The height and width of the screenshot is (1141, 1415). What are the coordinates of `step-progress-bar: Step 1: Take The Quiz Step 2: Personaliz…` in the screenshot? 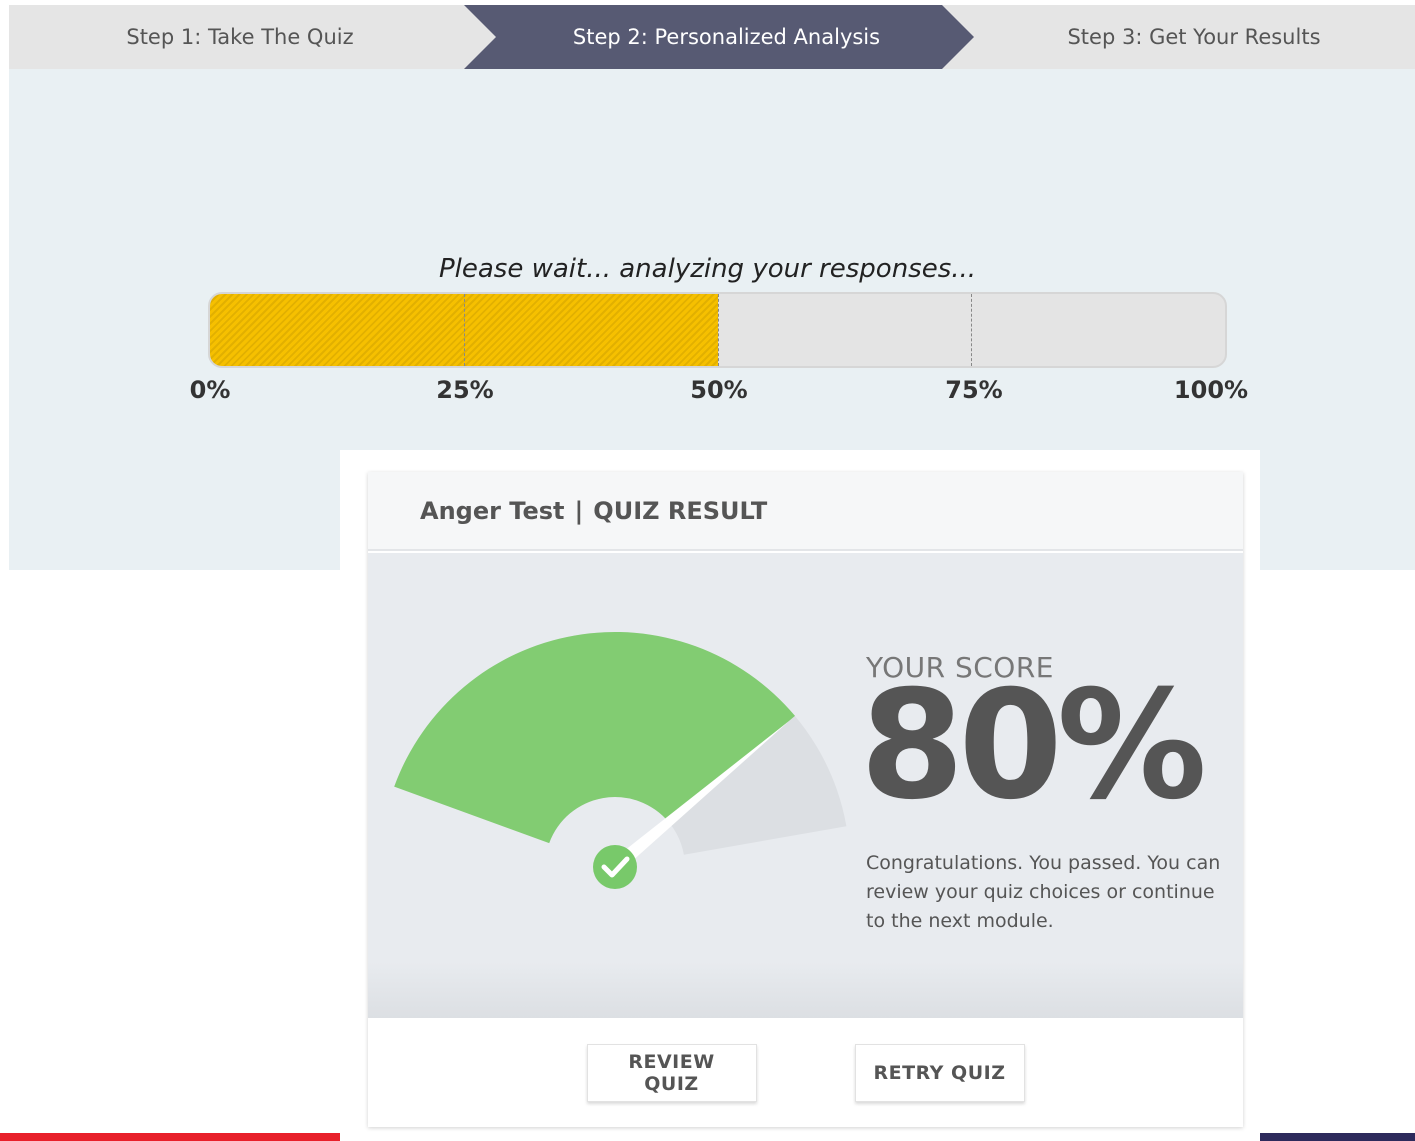 It's located at (712, 37).